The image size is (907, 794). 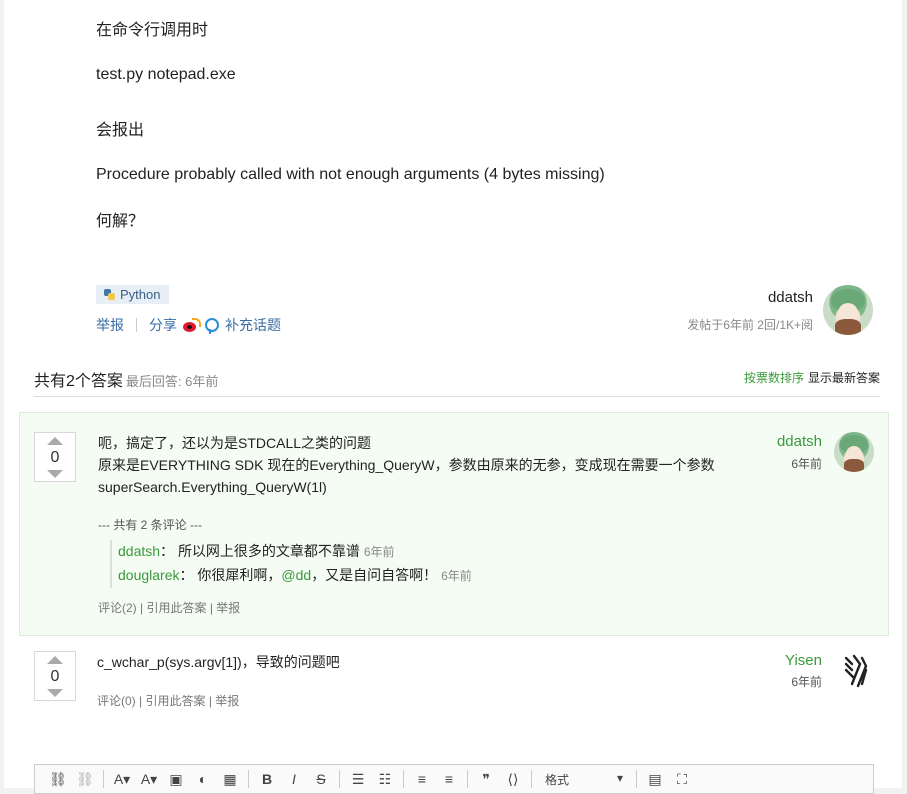 I want to click on question-line: test.py notepad.exe, so click(x=166, y=74).